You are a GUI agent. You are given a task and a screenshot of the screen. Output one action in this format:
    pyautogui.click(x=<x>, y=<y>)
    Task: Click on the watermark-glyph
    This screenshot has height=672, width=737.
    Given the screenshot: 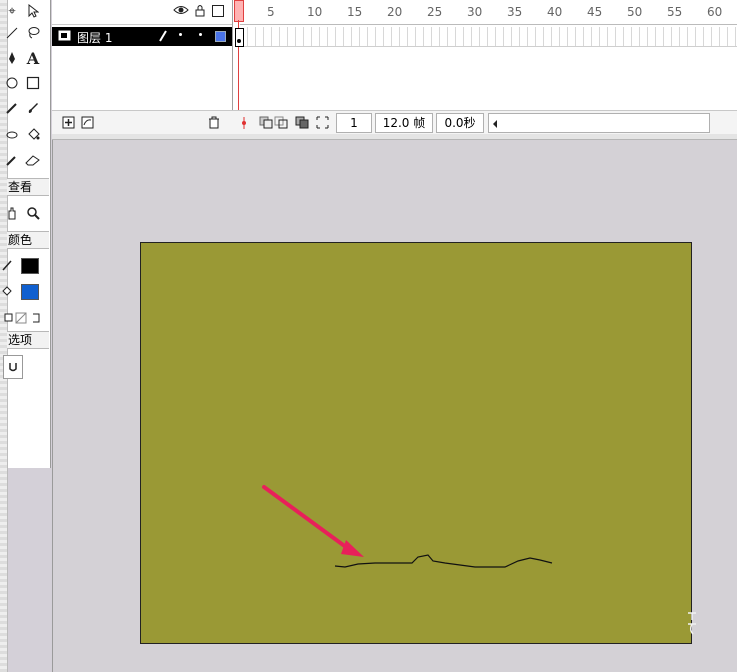 What is the action you would take?
    pyautogui.click(x=692, y=624)
    